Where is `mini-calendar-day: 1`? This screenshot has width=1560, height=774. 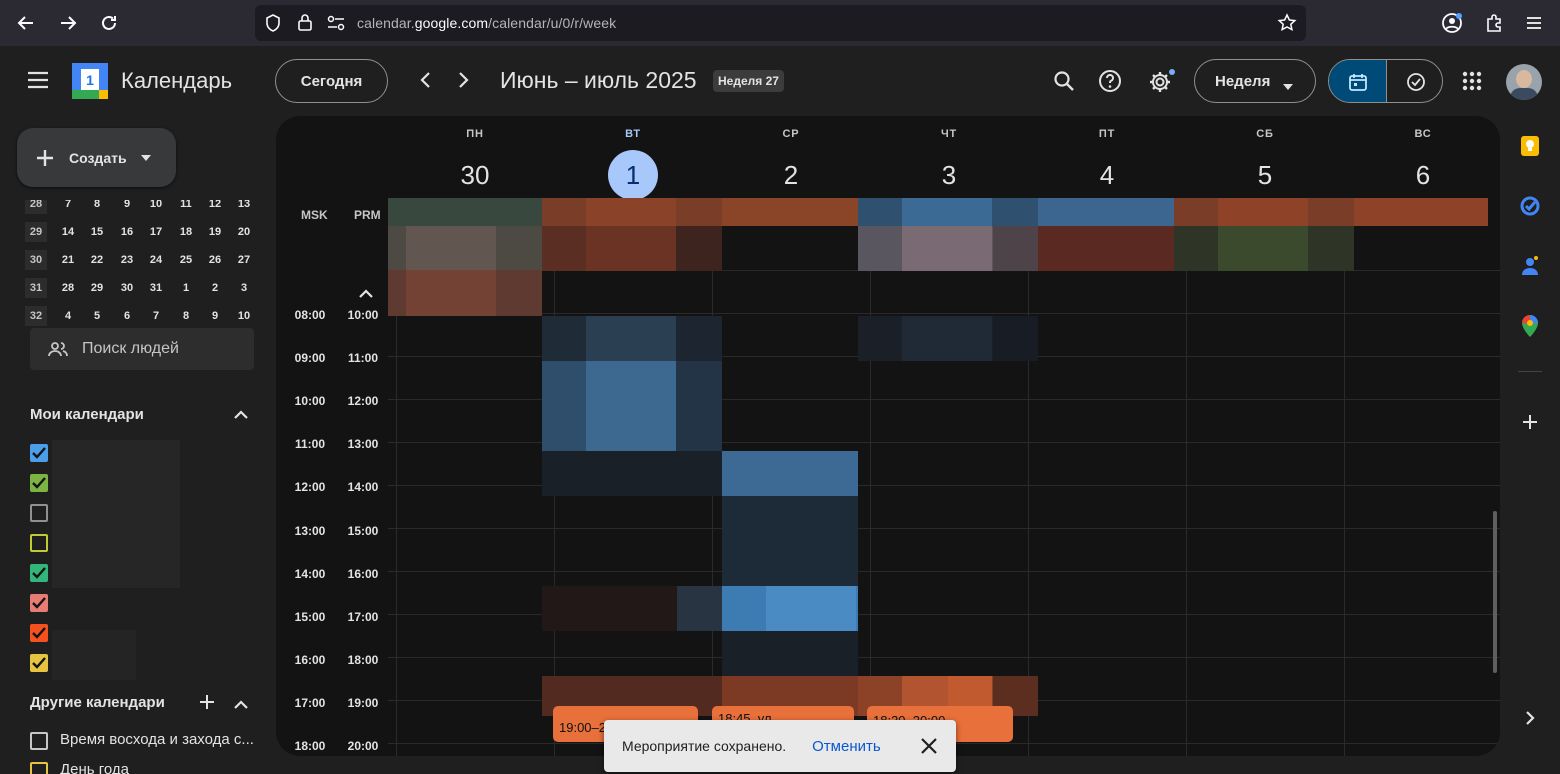
mini-calendar-day: 1 is located at coordinates (186, 288).